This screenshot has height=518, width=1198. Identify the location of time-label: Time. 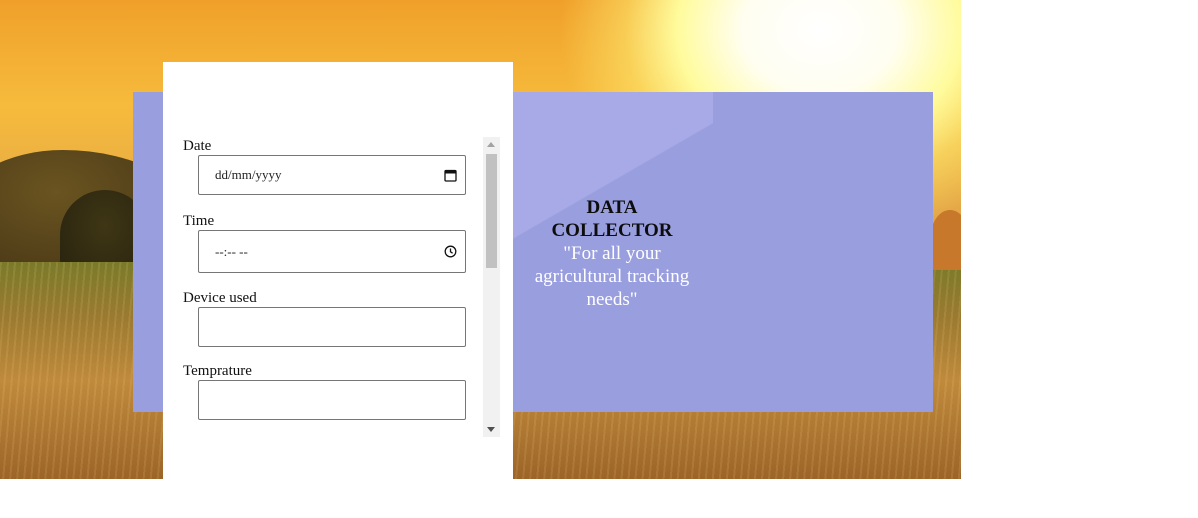
(199, 221).